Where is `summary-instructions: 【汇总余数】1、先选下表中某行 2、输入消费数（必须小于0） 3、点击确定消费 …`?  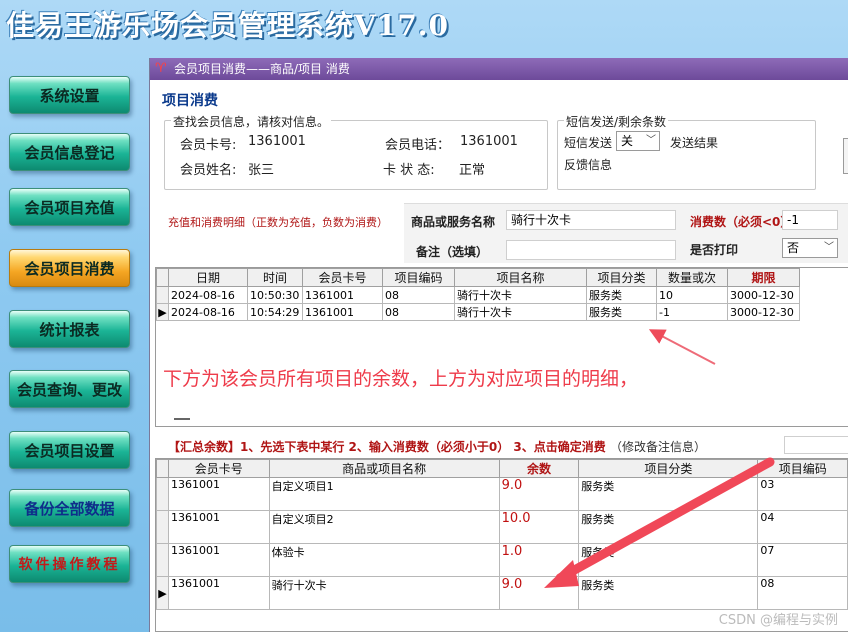 summary-instructions: 【汇总余数】1、先选下表中某行 2、输入消费数（必须小于0） 3、点击确定消费 … is located at coordinates (437, 446).